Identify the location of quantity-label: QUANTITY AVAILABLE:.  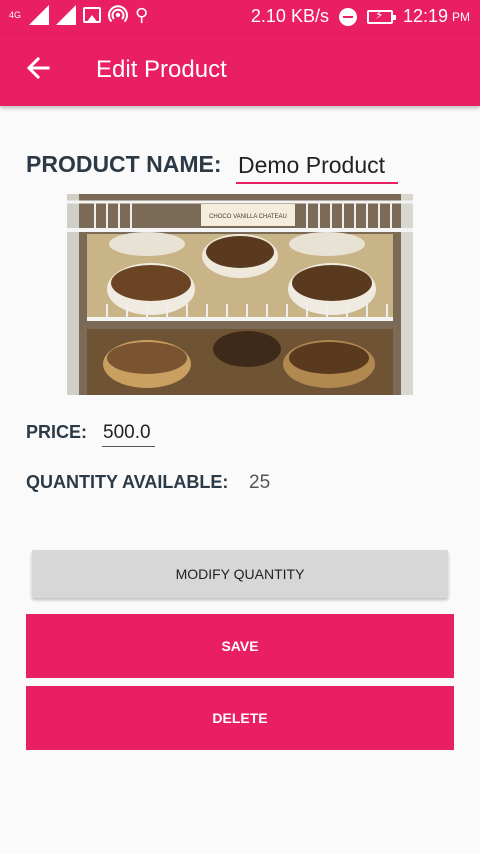
(127, 482).